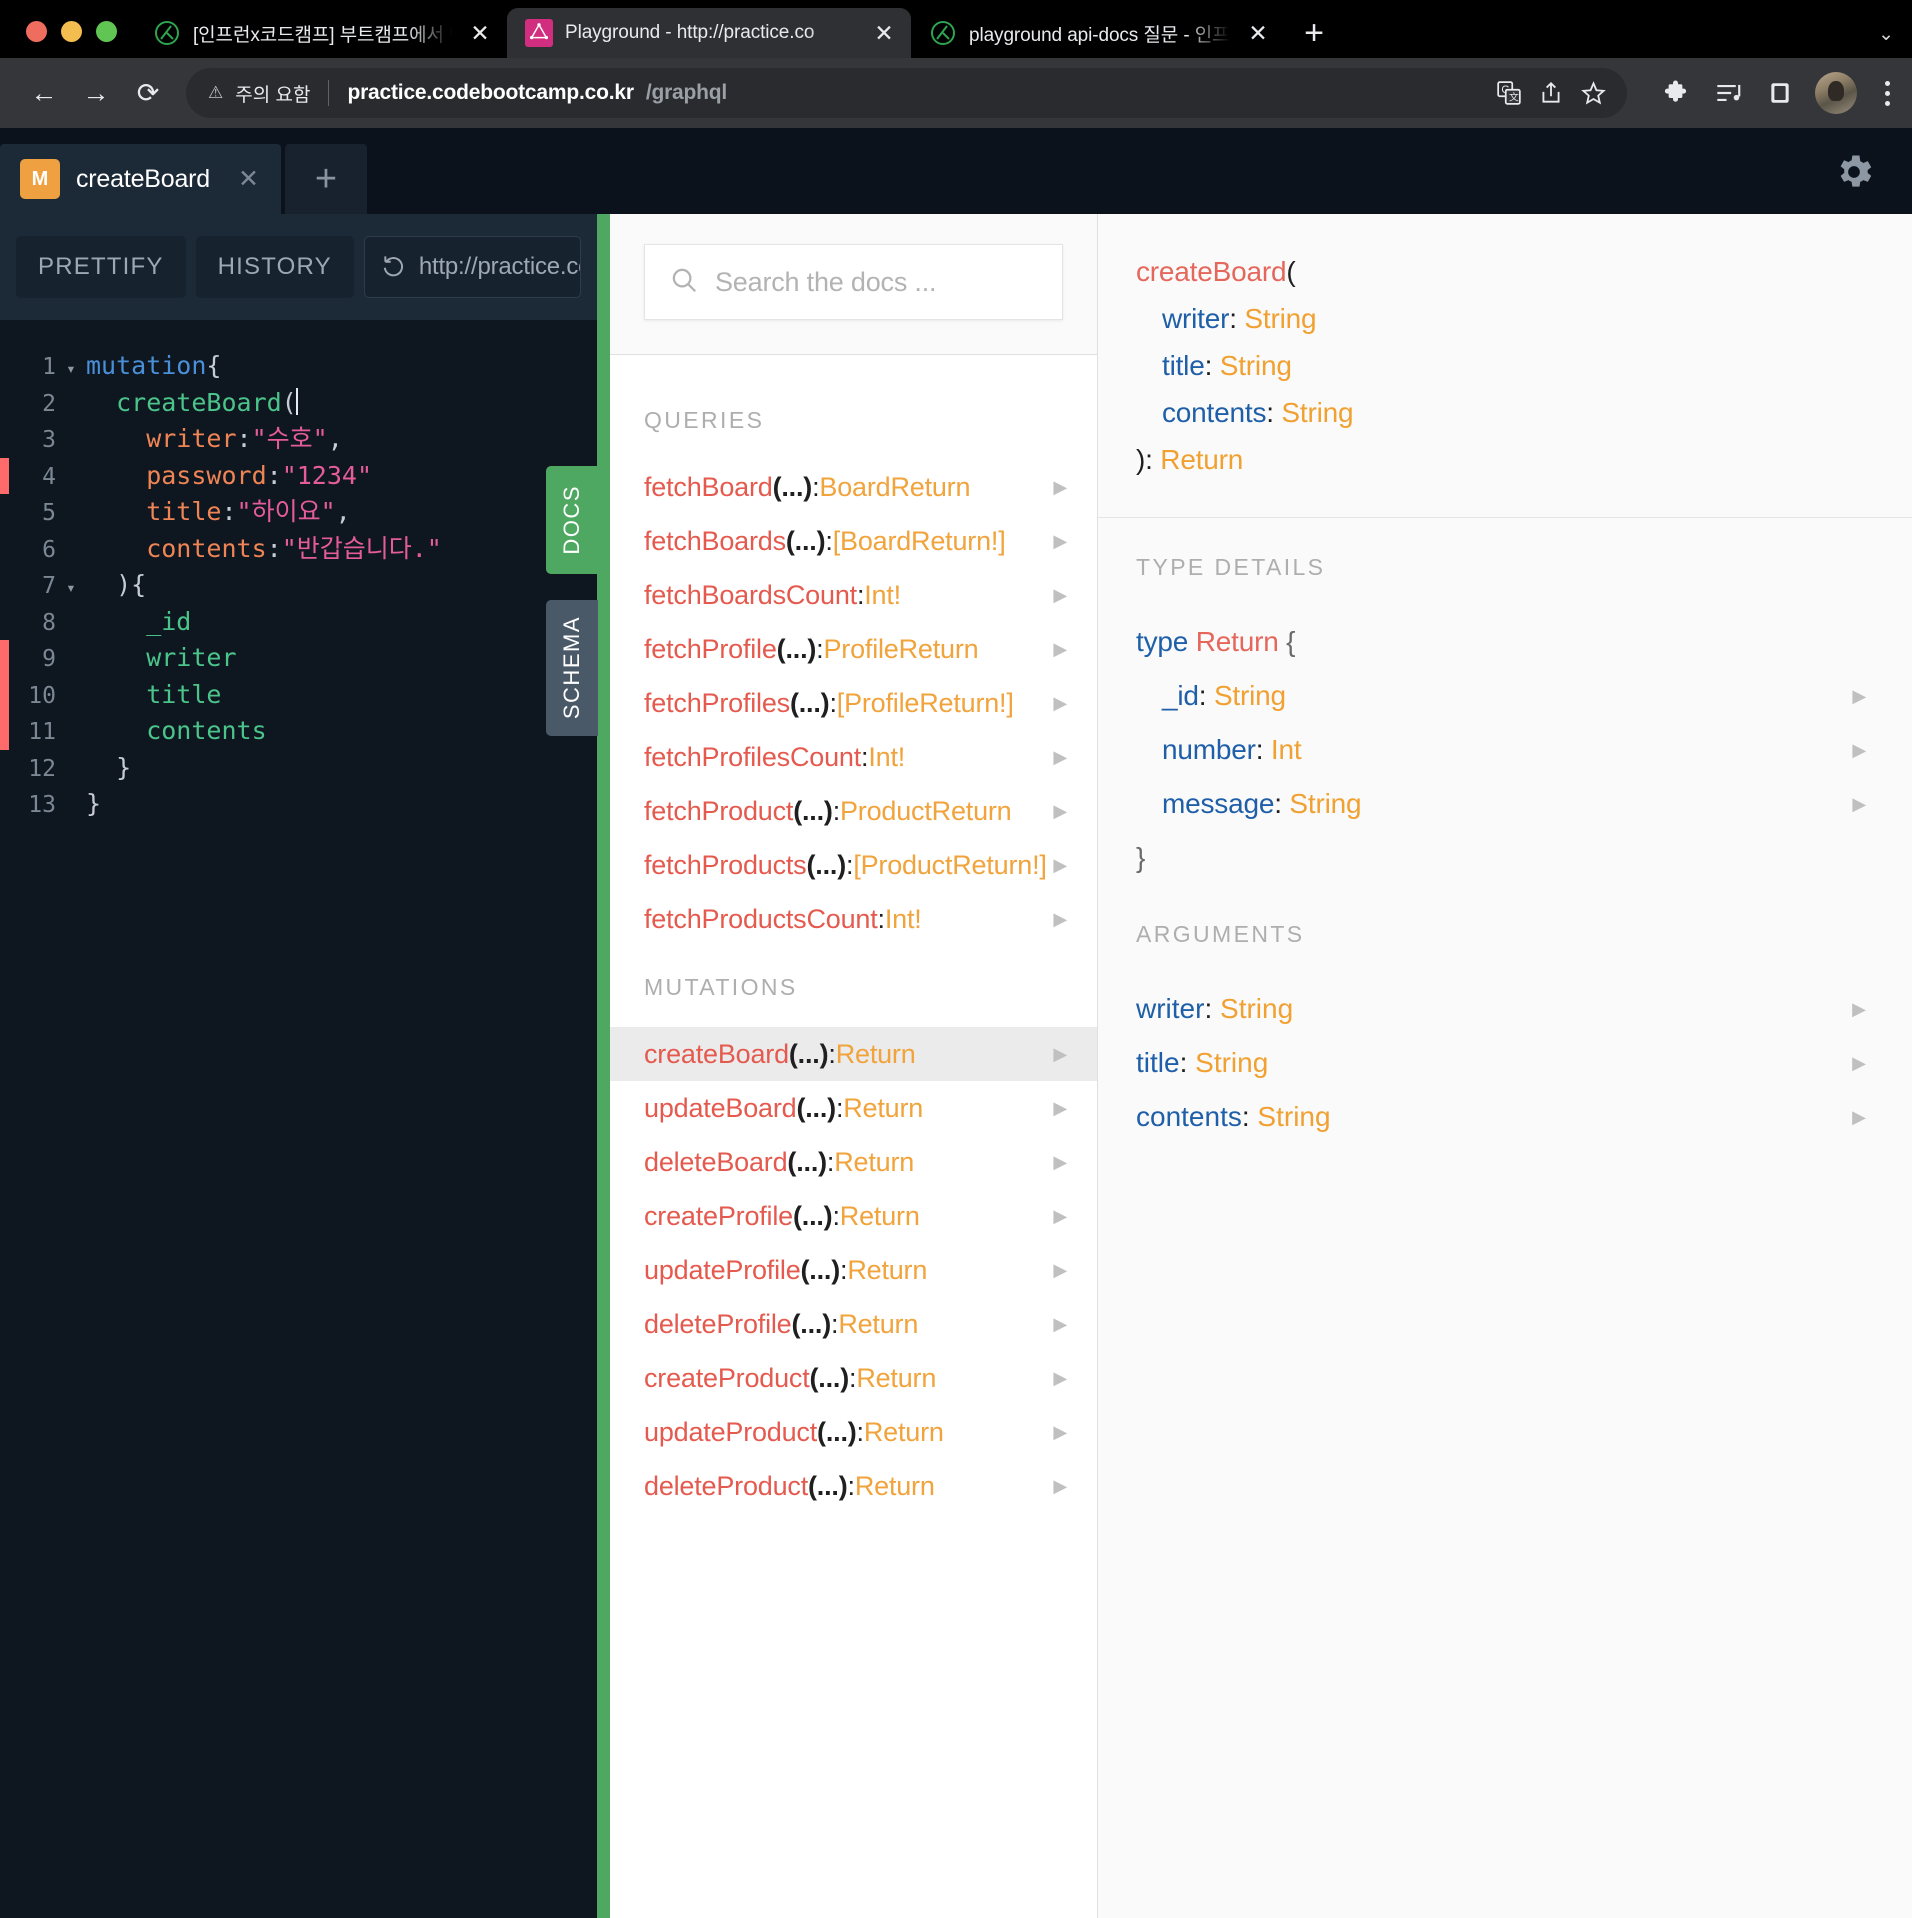 This screenshot has width=1912, height=1918. I want to click on forward-button: →, so click(96, 93).